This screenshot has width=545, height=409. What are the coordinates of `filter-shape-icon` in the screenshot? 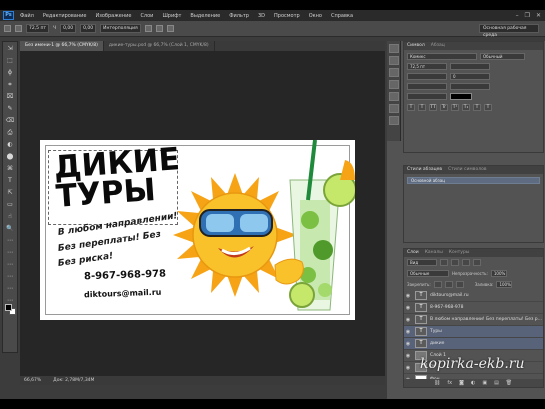 It's located at (477, 262).